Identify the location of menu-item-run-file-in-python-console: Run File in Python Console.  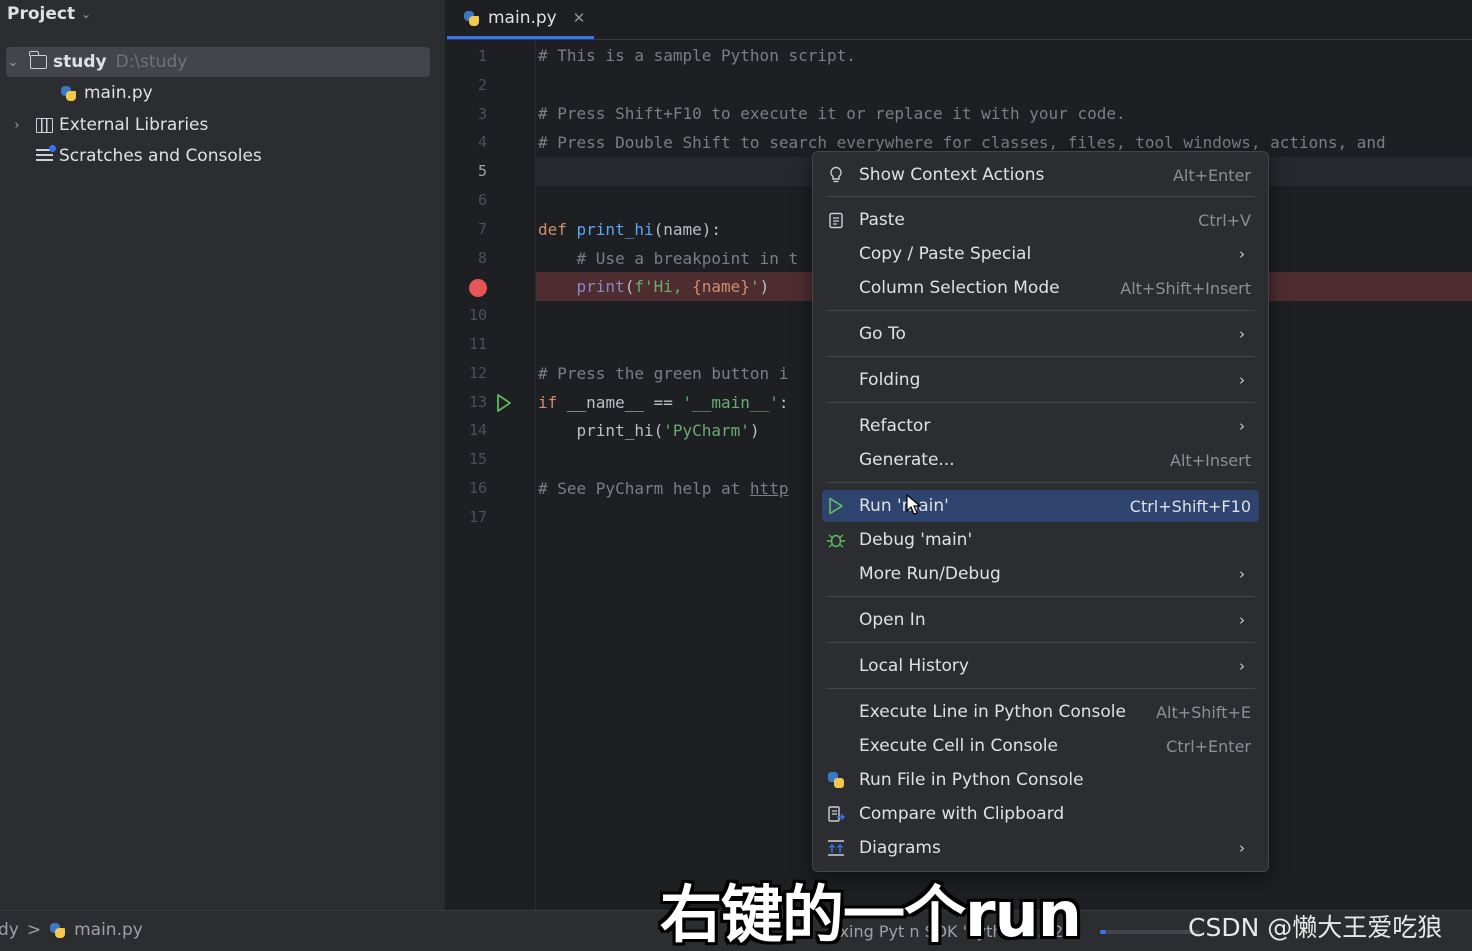
(1040, 780).